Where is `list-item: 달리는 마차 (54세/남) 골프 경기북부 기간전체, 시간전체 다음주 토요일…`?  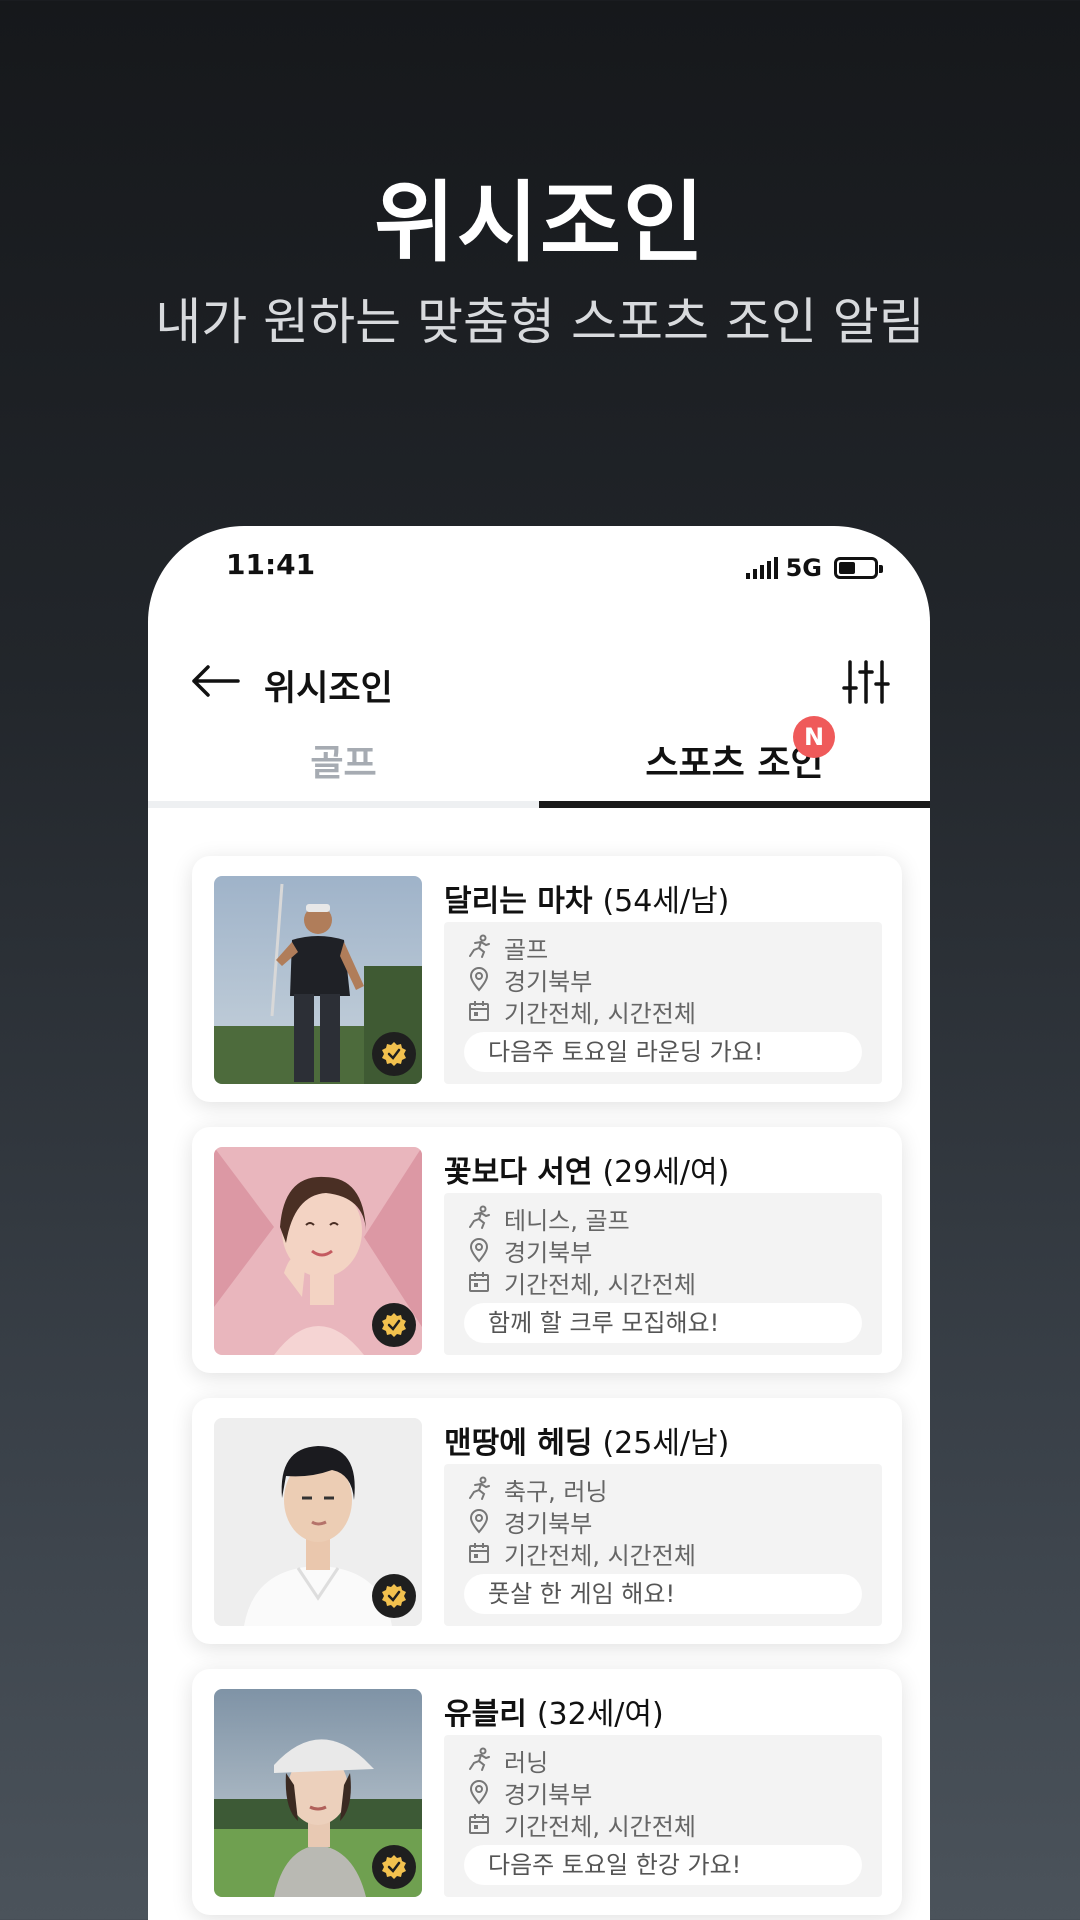
list-item: 달리는 마차 (54세/남) 골프 경기북부 기간전체, 시간전체 다음주 토요일… is located at coordinates (547, 979).